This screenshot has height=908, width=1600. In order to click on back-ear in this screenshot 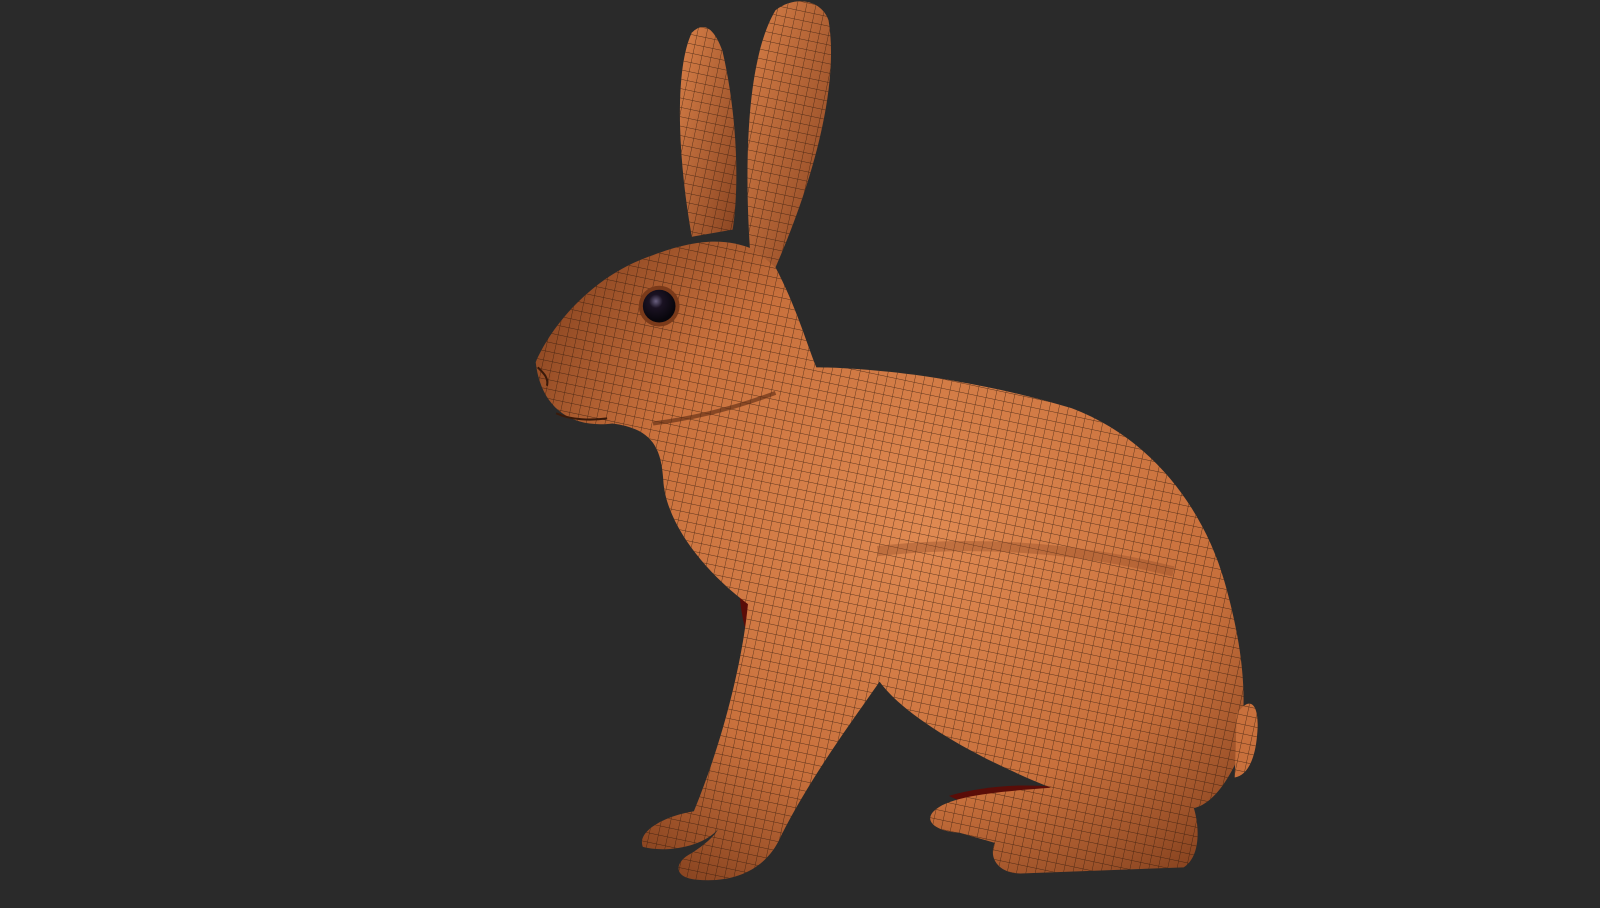, I will do `click(789, 134)`.